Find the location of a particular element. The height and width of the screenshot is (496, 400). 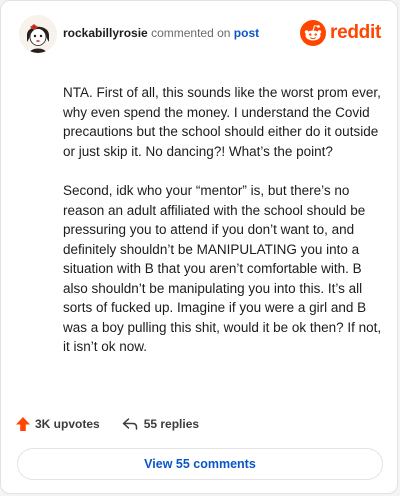

comment-header: rockabillyrosie commented on post reddit is located at coordinates (200, 35).